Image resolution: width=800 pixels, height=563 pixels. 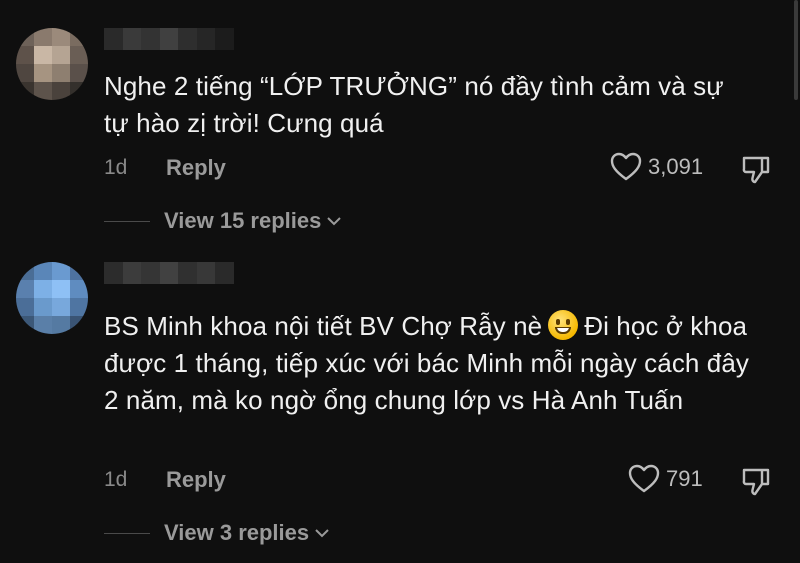 I want to click on view-replies-button: View 3 replies, so click(x=217, y=533).